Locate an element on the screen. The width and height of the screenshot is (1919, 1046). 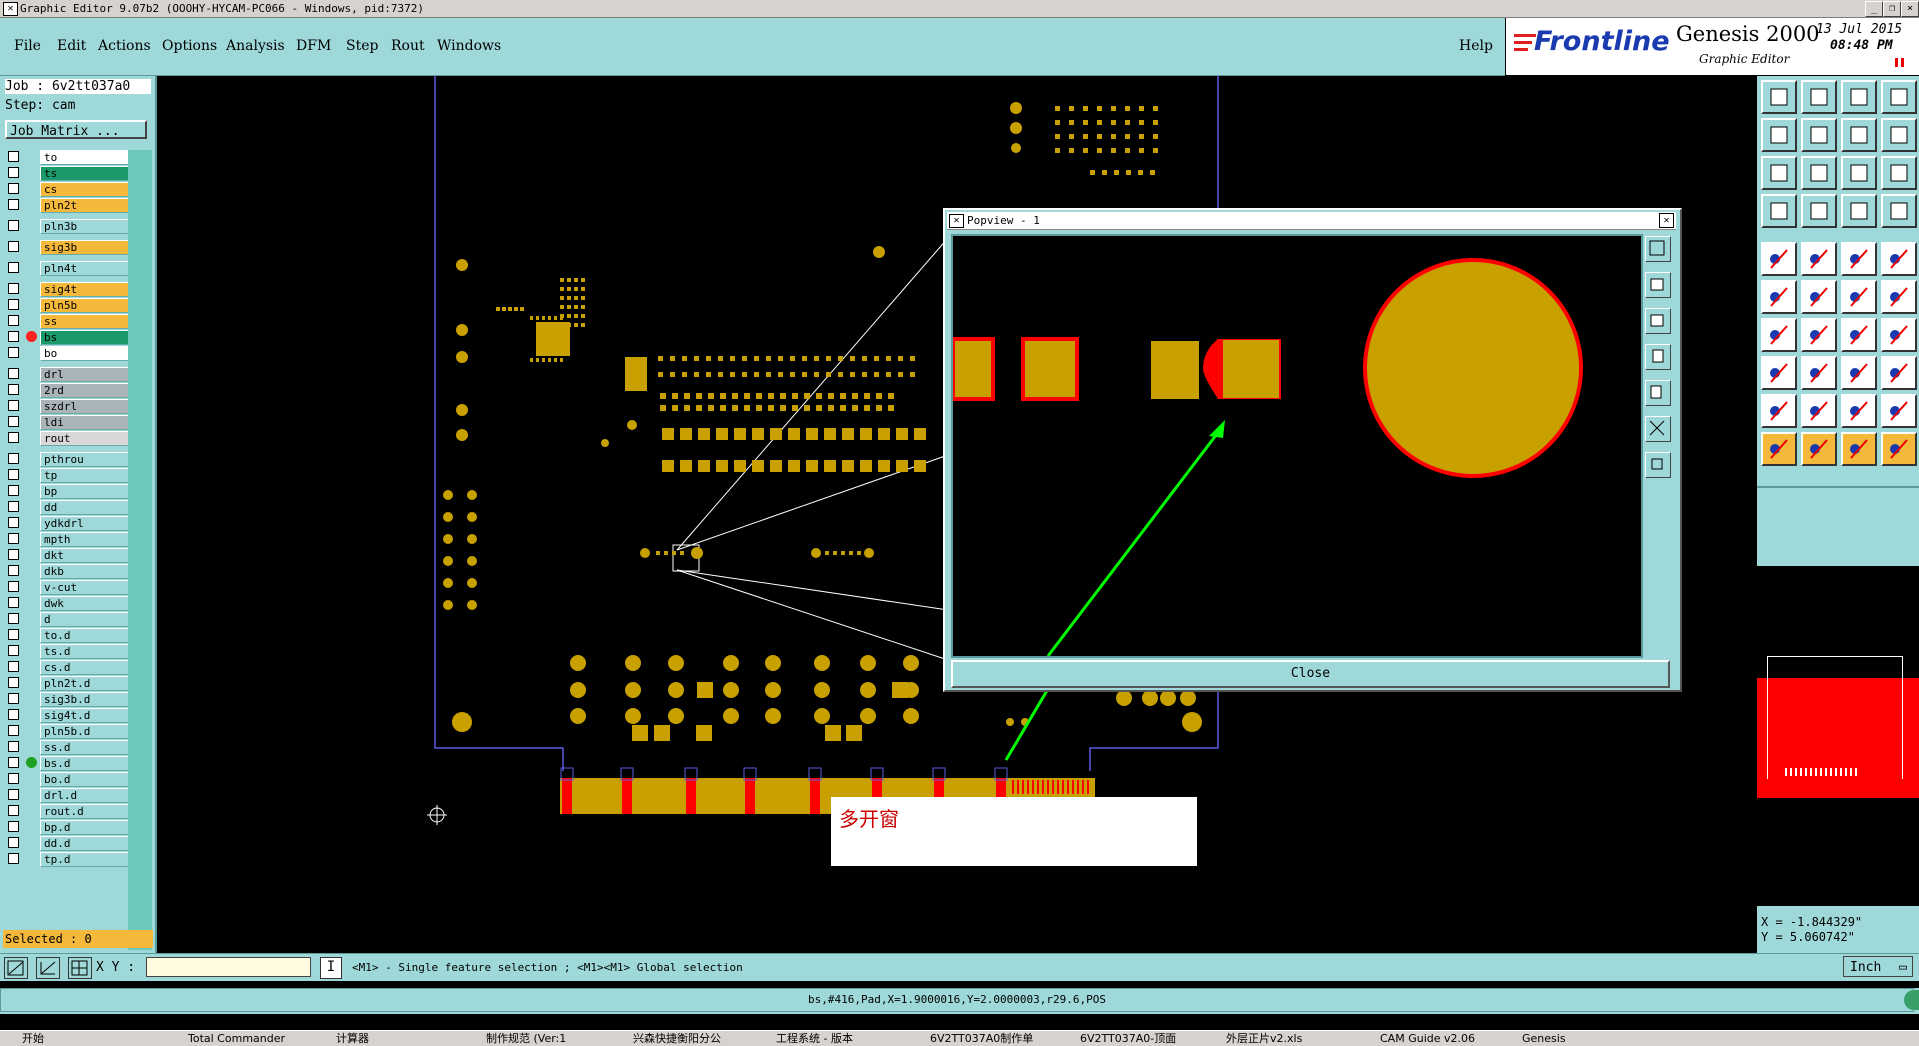
popview-pan-left-button is located at coordinates (1658, 357).